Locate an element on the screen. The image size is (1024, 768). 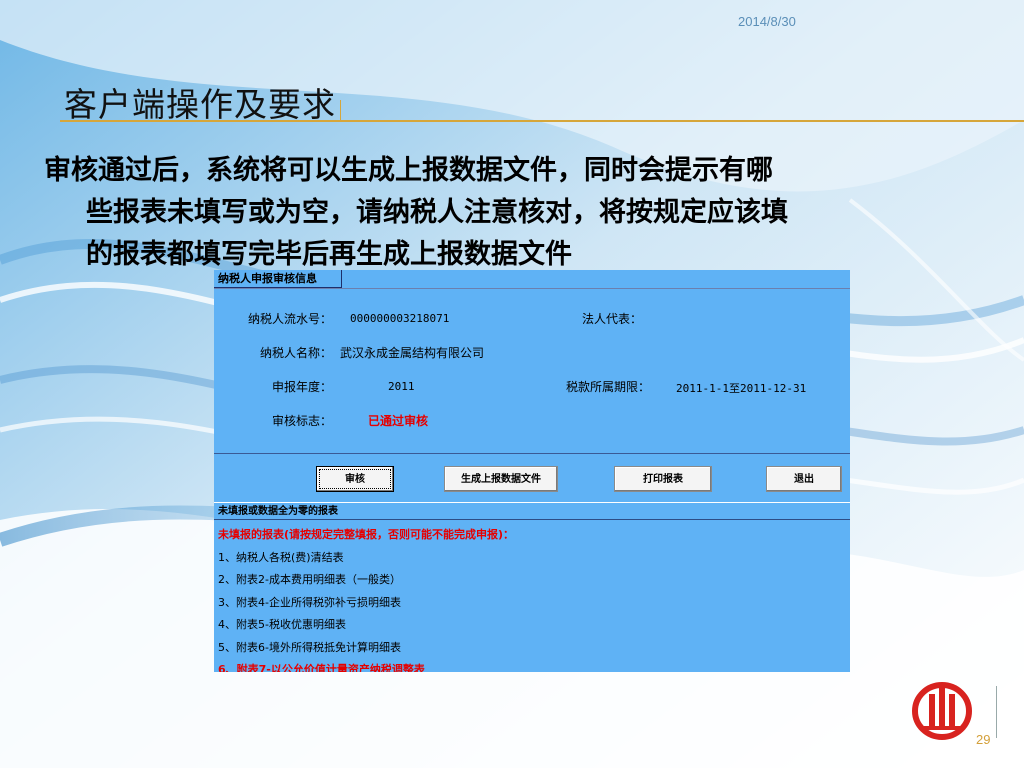
list-item: 5、附表6-境外所得税抵免计算明细表 is located at coordinates (309, 647).